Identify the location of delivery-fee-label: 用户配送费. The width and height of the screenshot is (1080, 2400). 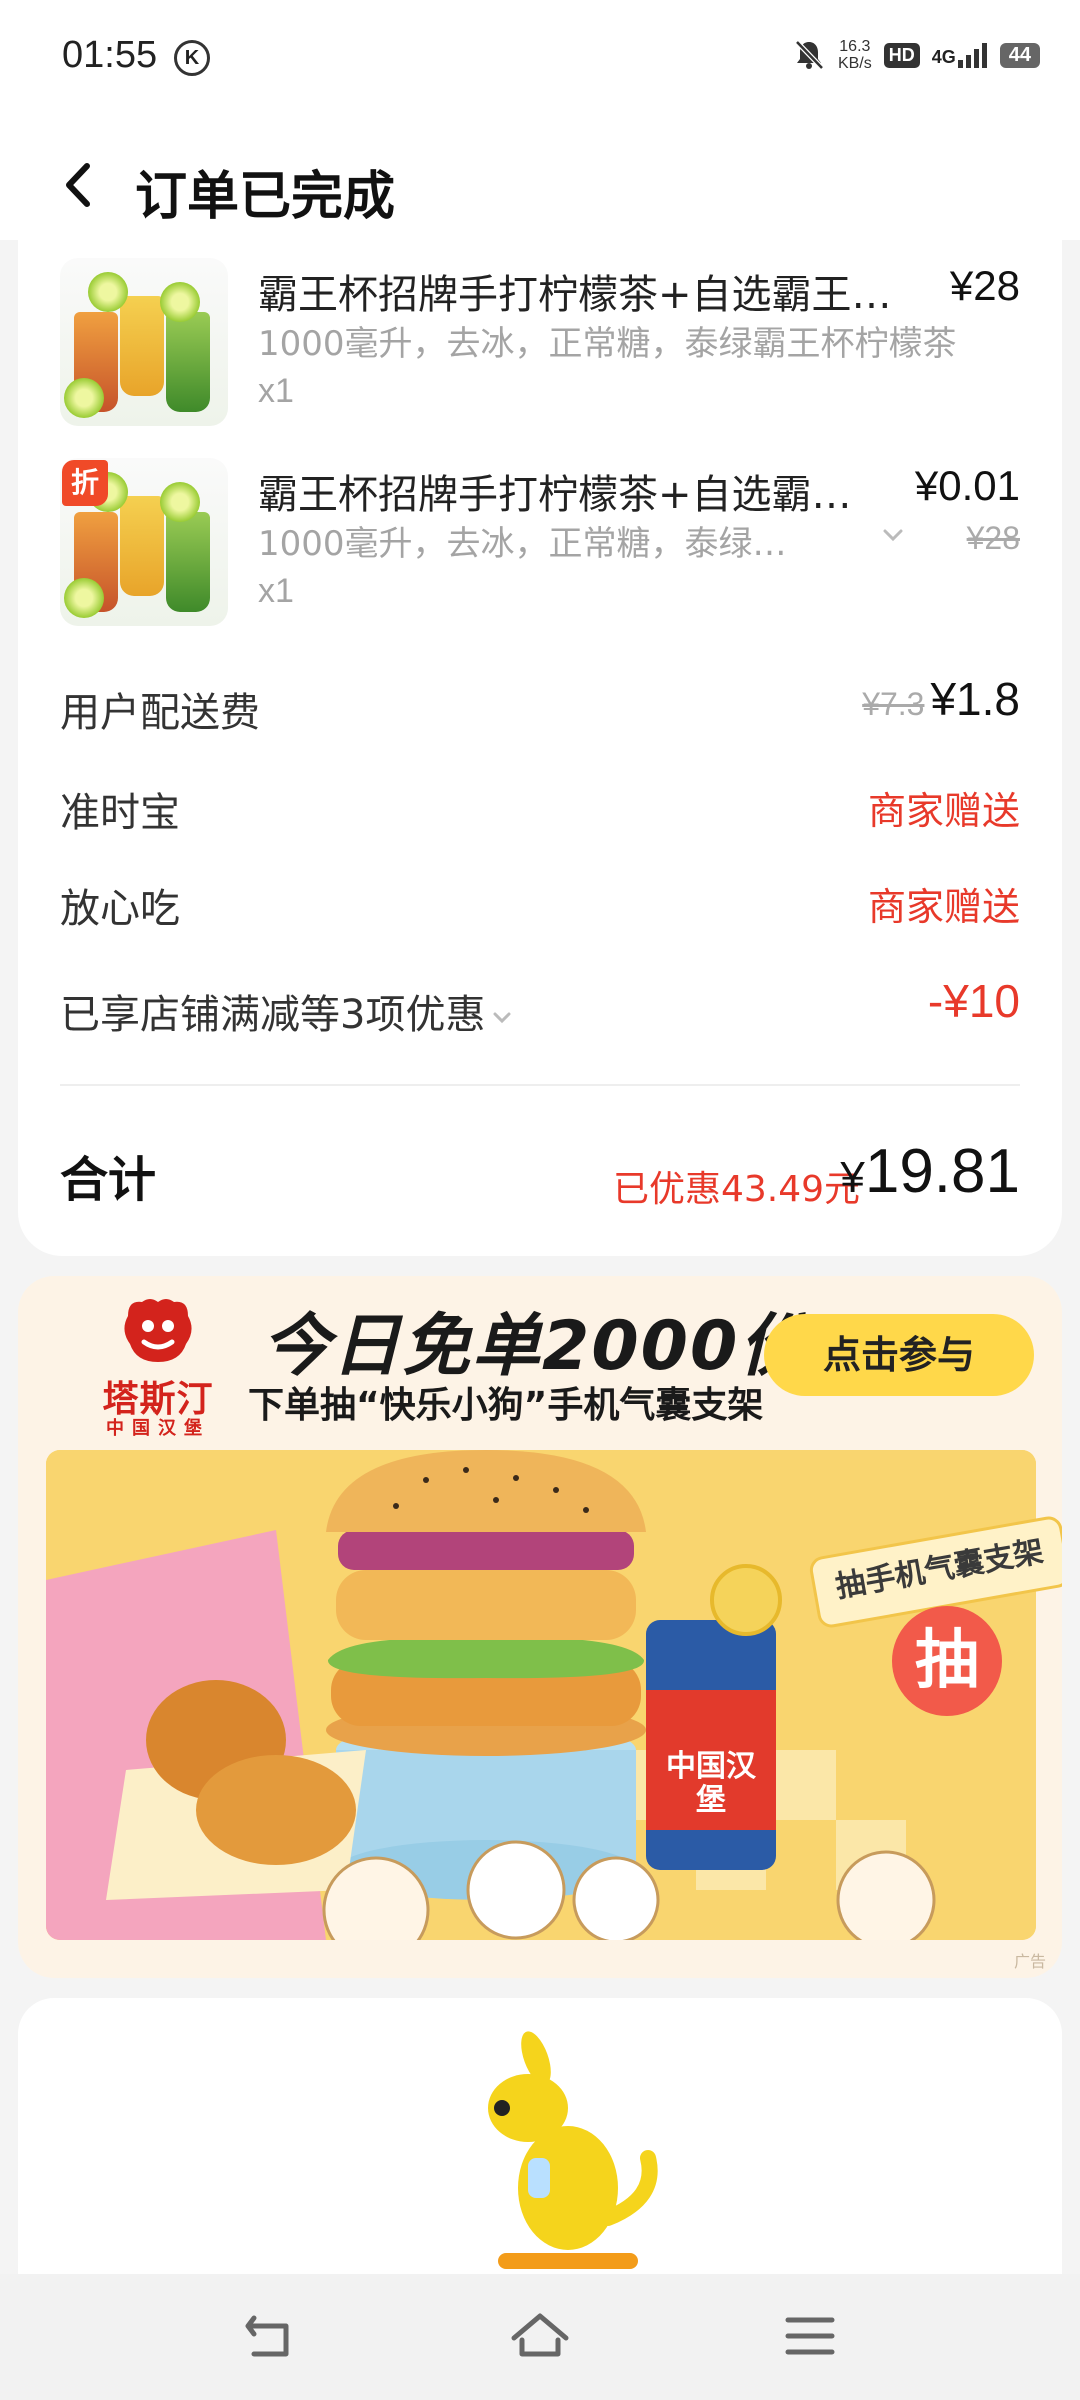
(160, 713).